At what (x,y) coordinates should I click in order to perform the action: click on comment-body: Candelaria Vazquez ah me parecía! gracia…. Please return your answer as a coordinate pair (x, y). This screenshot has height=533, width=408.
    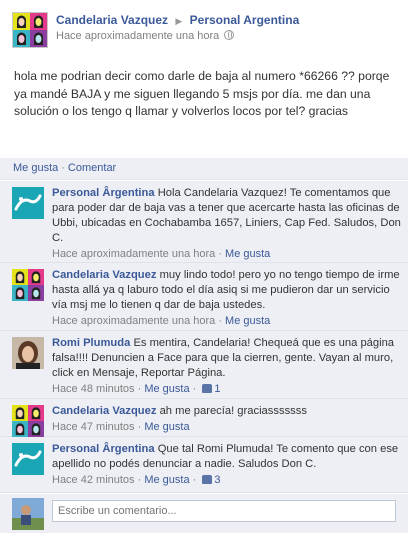
    Looking at the image, I should click on (227, 419).